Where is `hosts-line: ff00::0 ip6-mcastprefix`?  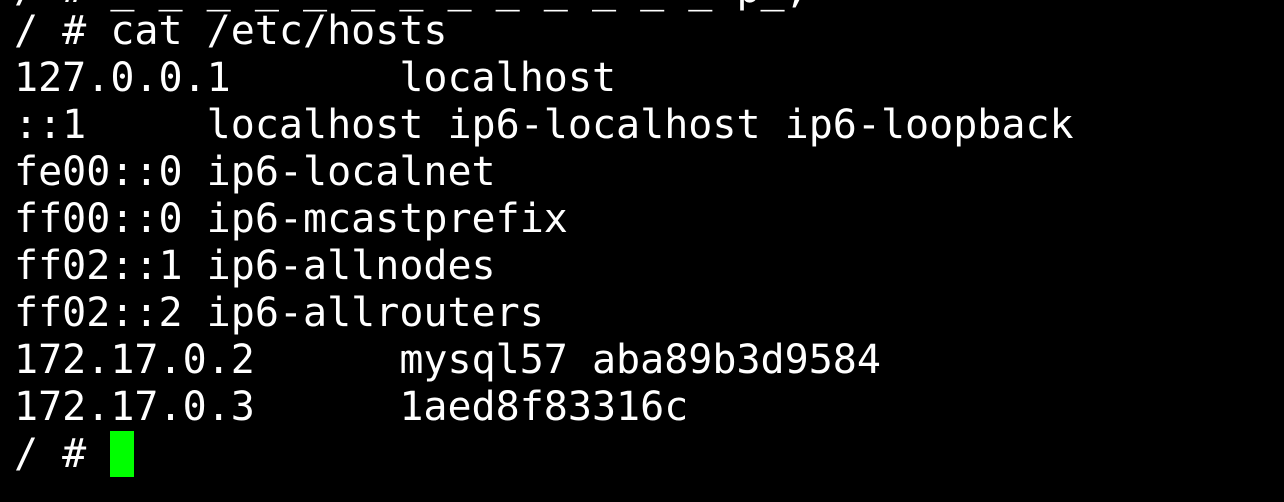
hosts-line: ff00::0 ip6-mcastprefix is located at coordinates (291, 219).